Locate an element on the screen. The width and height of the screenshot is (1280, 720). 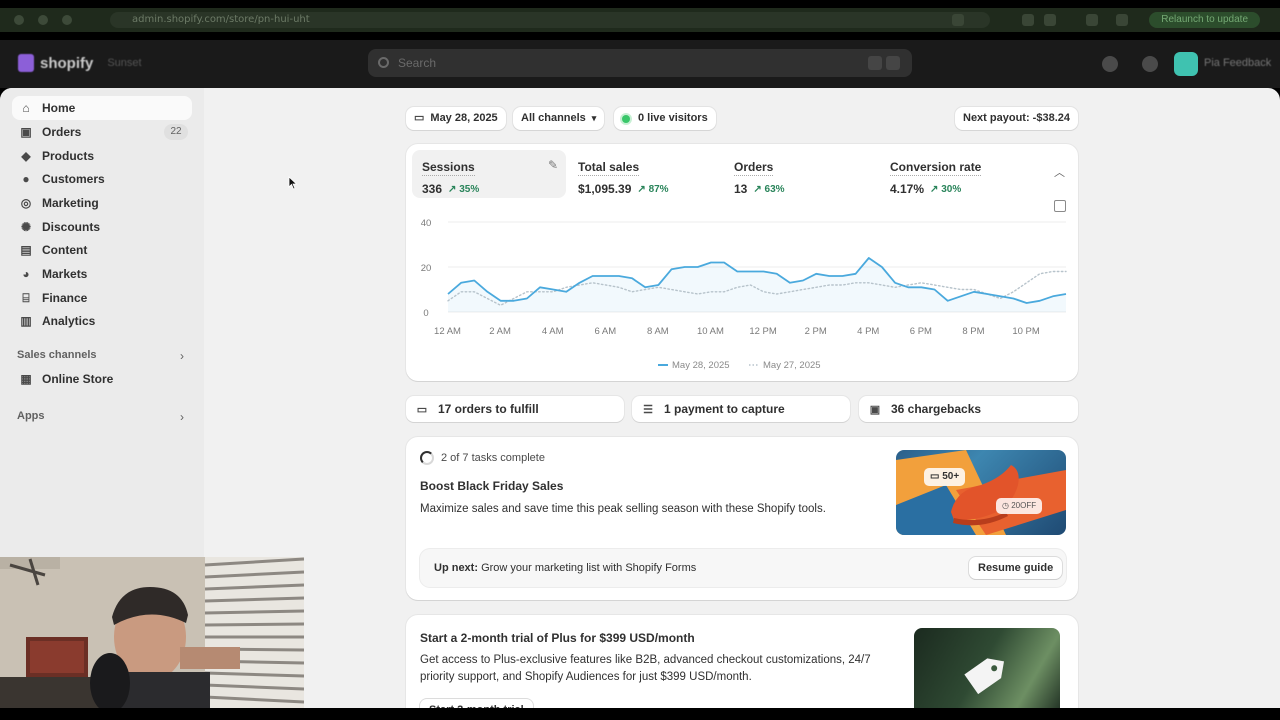
target-icon: ◎ is located at coordinates (26, 203).